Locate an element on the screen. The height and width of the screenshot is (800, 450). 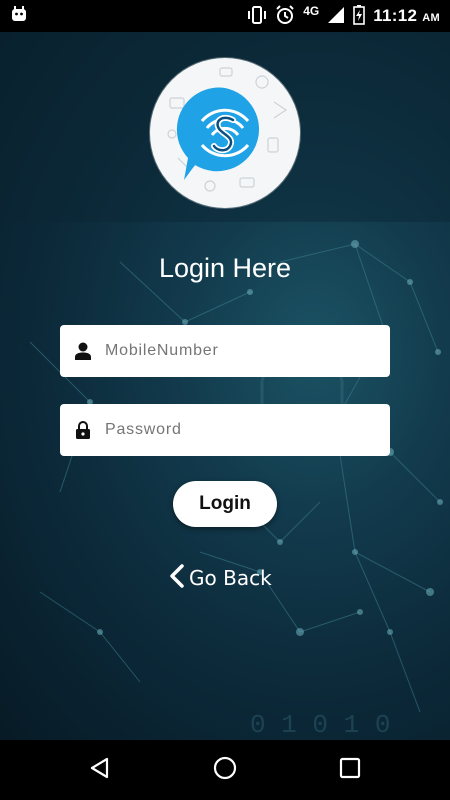
mobile-number-field is located at coordinates (225, 351).